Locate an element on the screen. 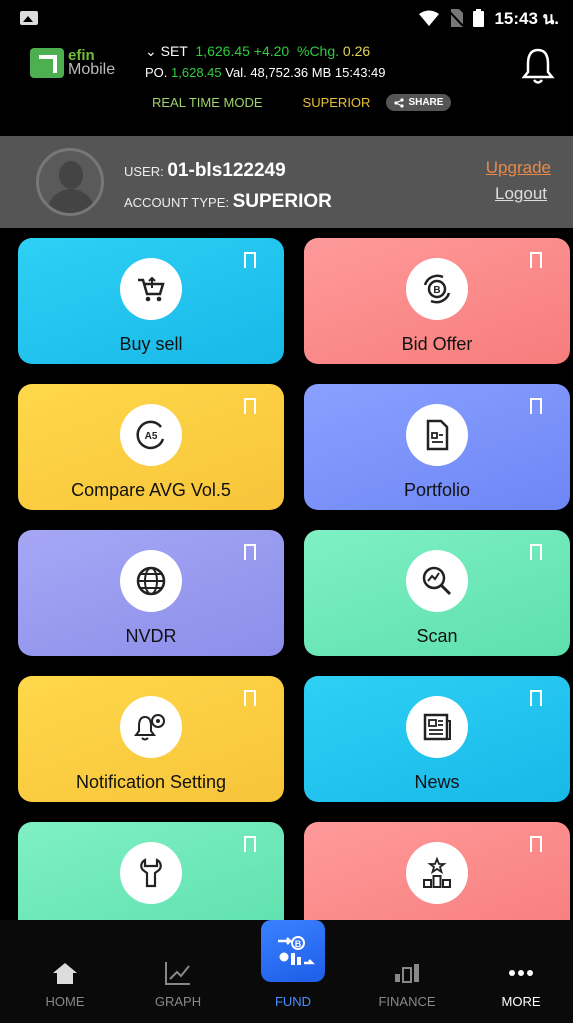 The width and height of the screenshot is (573, 1023). bell-gear-icon is located at coordinates (151, 727).